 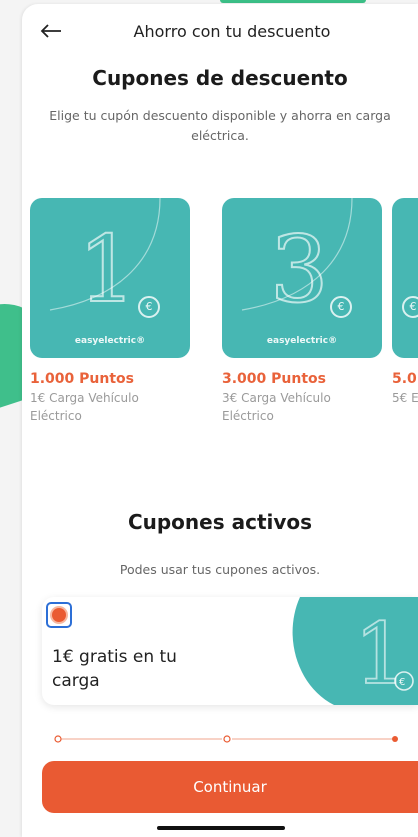 I want to click on active-coupon-label: 1€ gratis en tu carga, so click(x=114, y=669).